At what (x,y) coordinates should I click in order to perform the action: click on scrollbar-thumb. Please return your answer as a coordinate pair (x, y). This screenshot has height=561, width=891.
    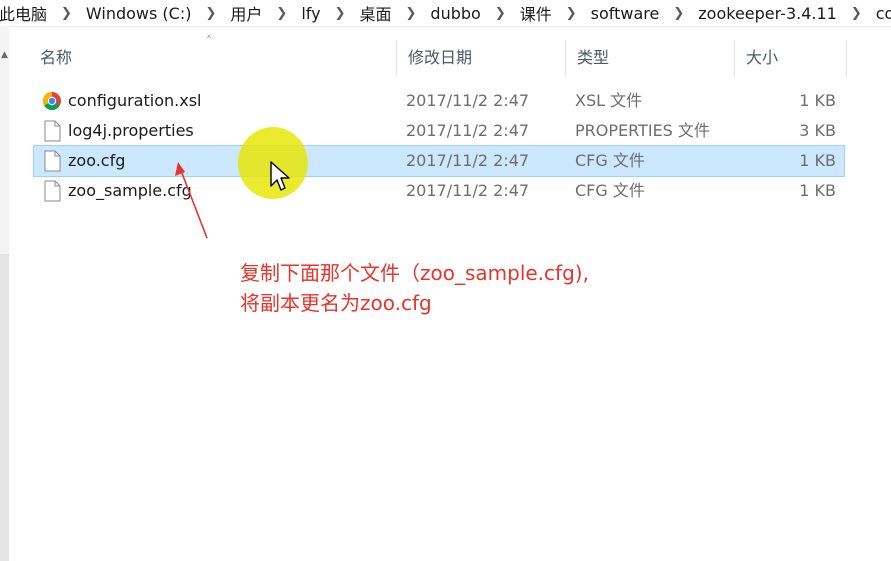
    Looking at the image, I should click on (4, 407).